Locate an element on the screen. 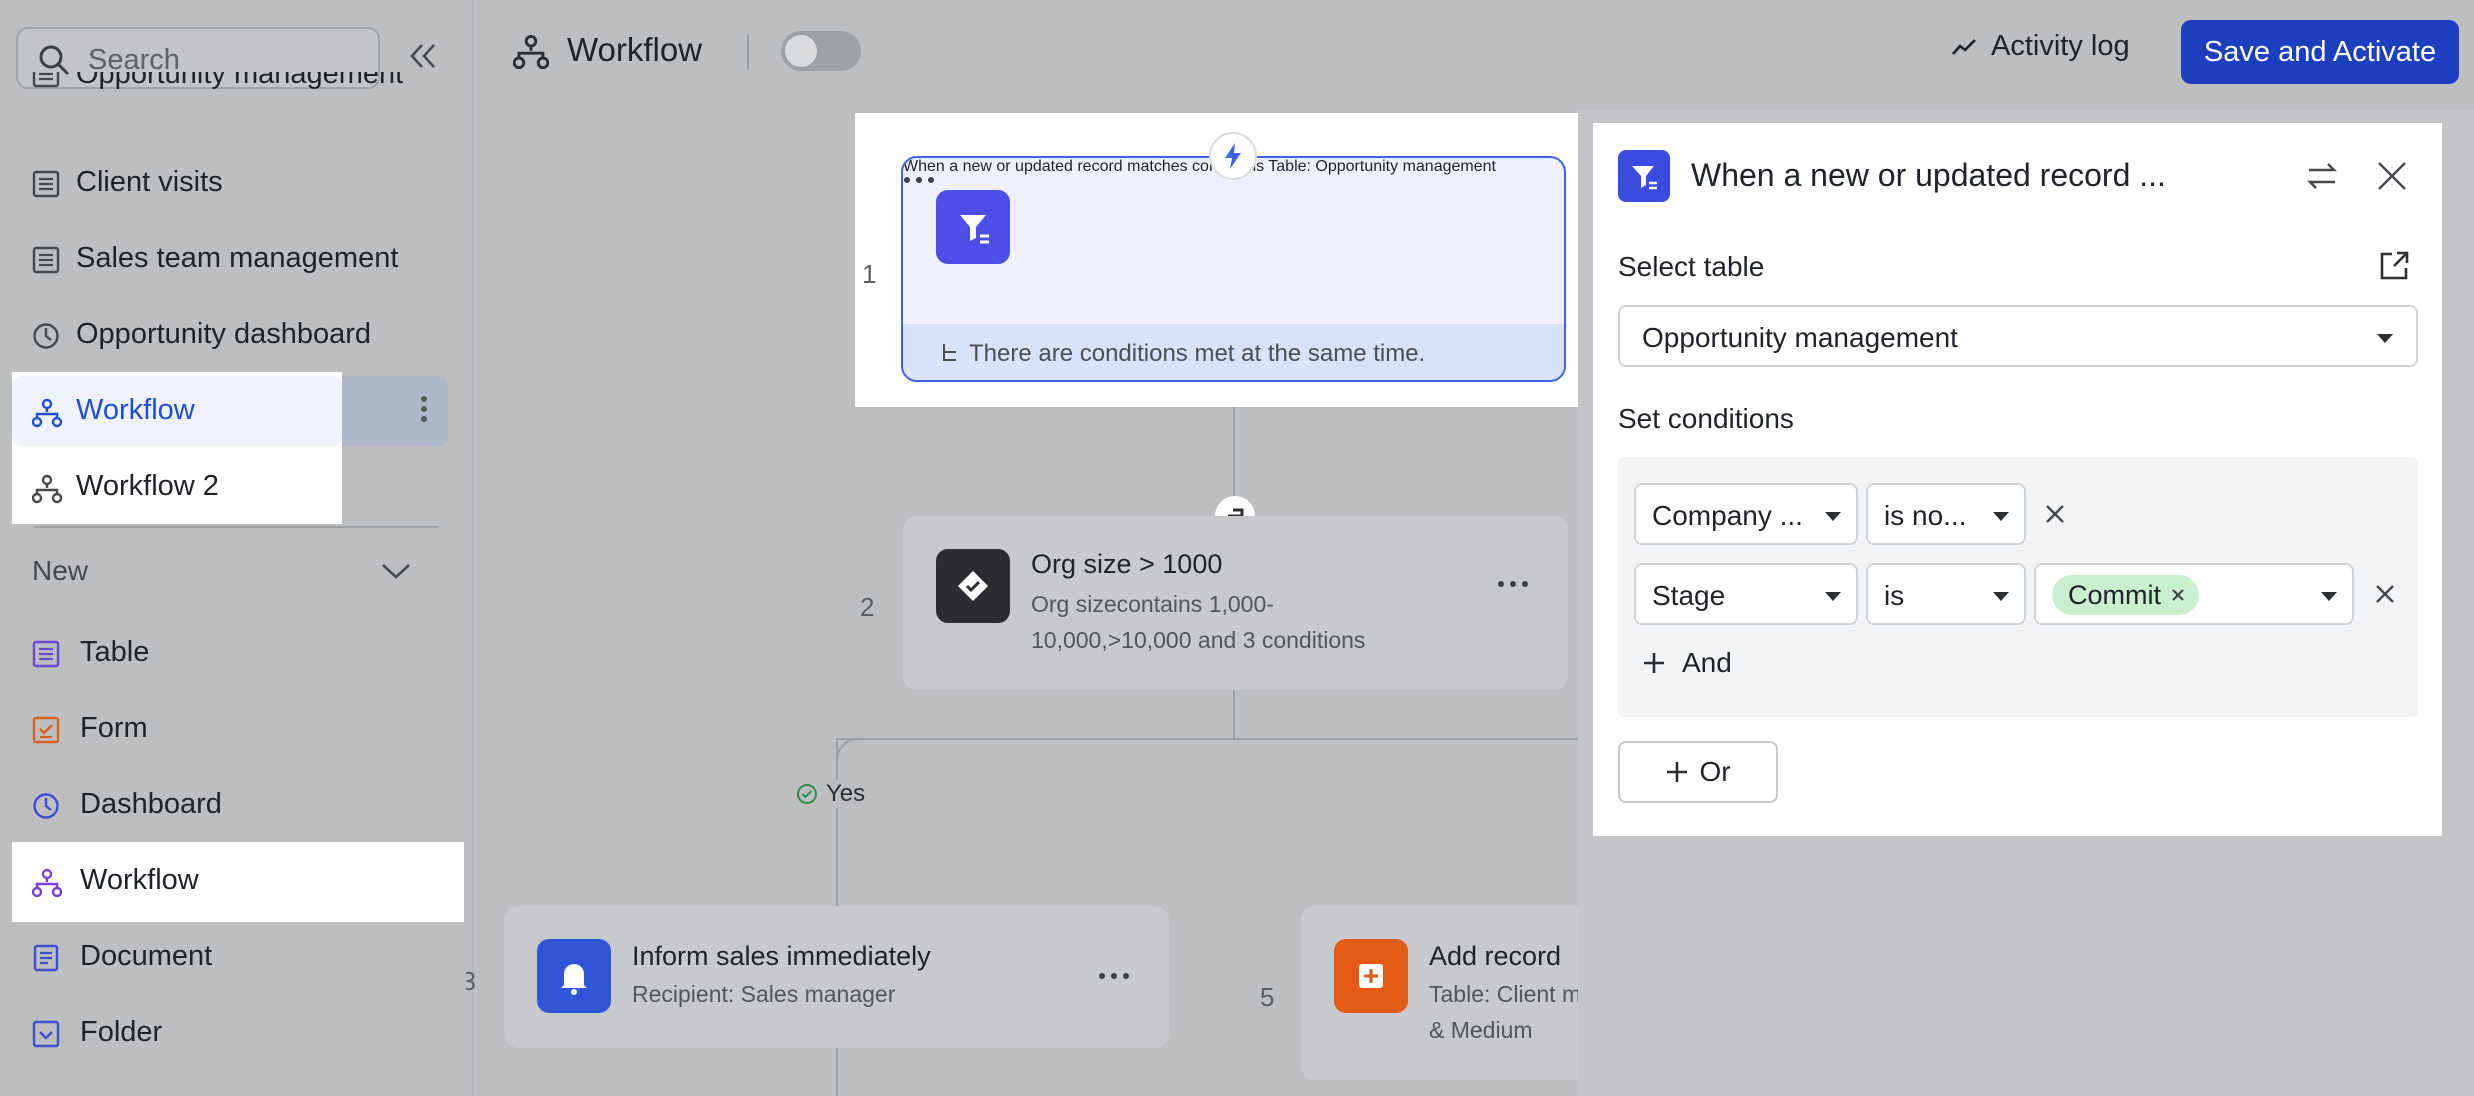 The height and width of the screenshot is (1096, 2474). conditions-group: Company ... is no... Stage is Commit And is located at coordinates (2018, 587).